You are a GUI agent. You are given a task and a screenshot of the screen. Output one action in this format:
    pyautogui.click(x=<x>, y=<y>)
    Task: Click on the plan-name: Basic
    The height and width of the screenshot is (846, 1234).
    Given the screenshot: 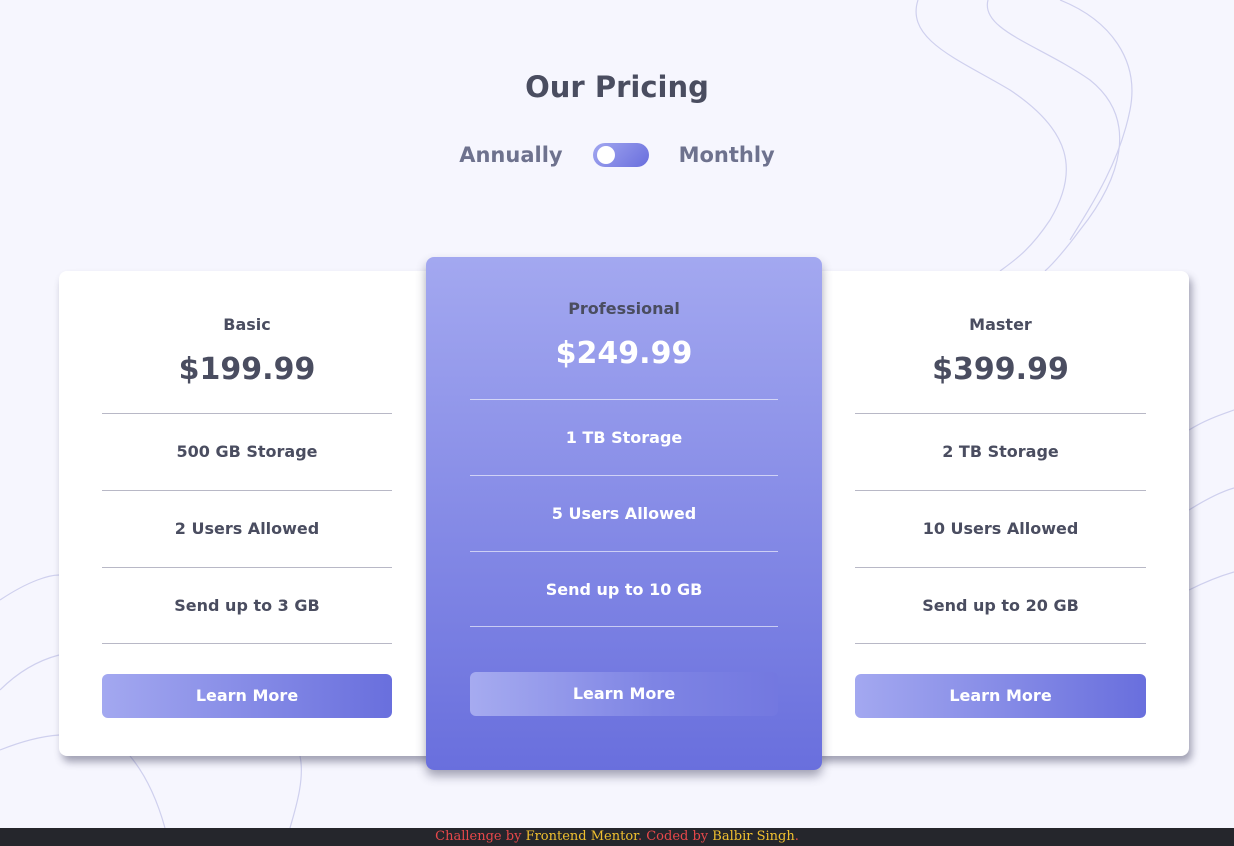 What is the action you would take?
    pyautogui.click(x=247, y=324)
    